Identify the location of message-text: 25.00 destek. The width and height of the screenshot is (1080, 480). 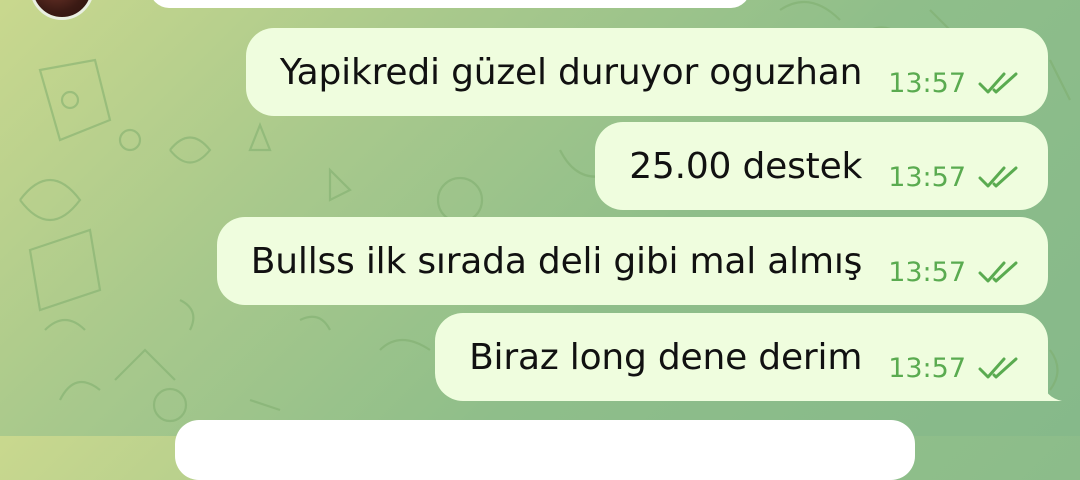
(746, 166).